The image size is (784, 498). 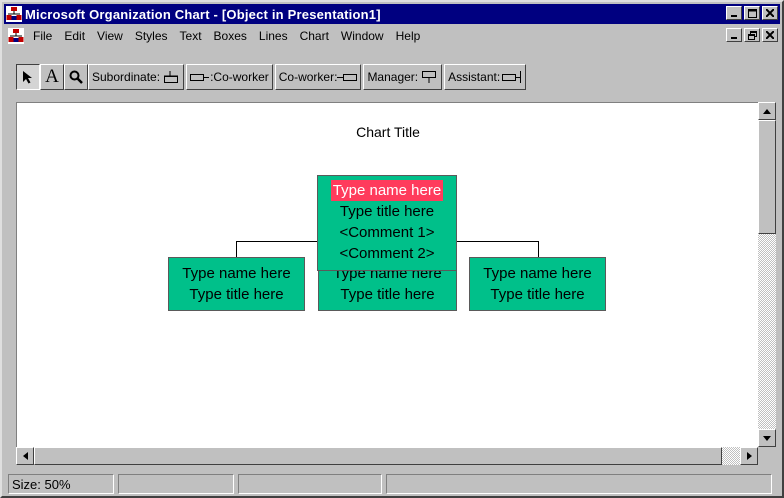 I want to click on coworker-right-icon, so click(x=347, y=77).